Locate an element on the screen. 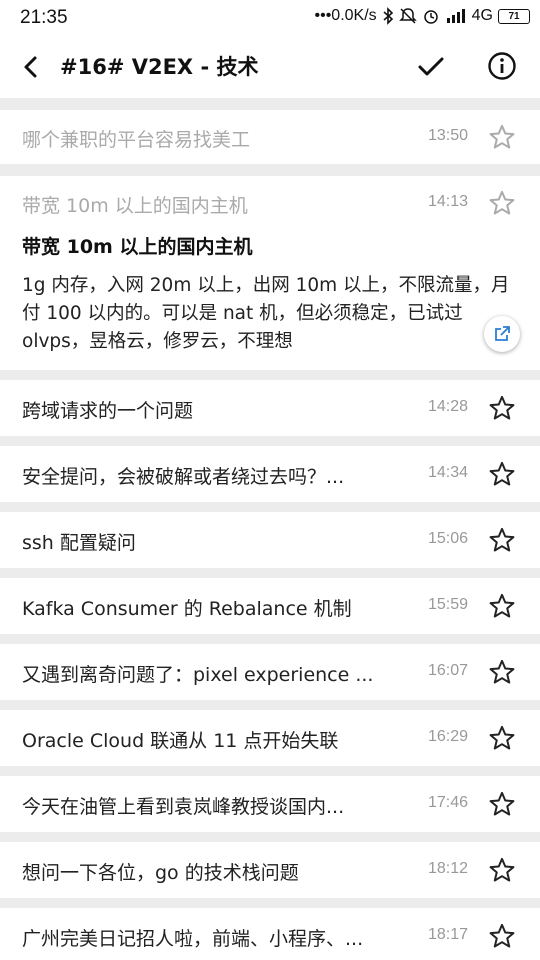 The height and width of the screenshot is (960, 540). topic-title: 带宽 10m 以上的国内主机 is located at coordinates (135, 206).